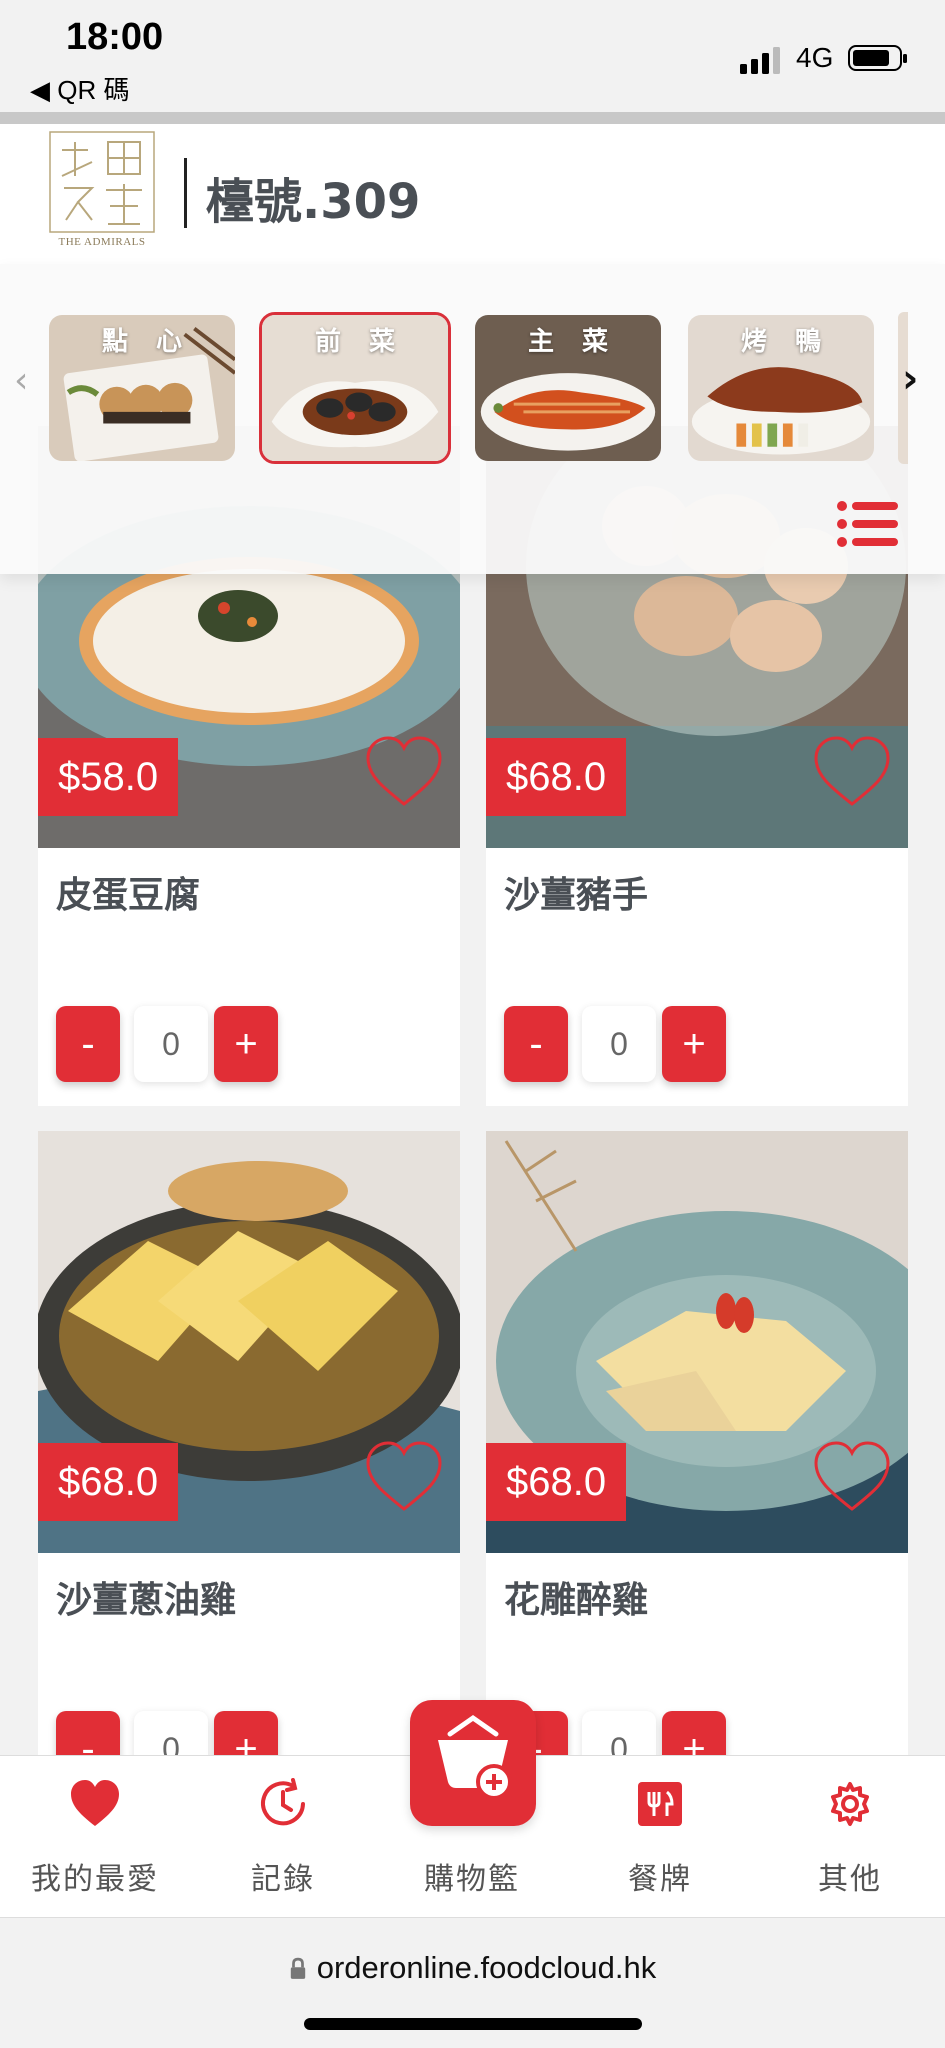 The image size is (945, 2048). What do you see at coordinates (486, 1967) in the screenshot?
I see `url-value: orderonline.foodcloud.hk` at bounding box center [486, 1967].